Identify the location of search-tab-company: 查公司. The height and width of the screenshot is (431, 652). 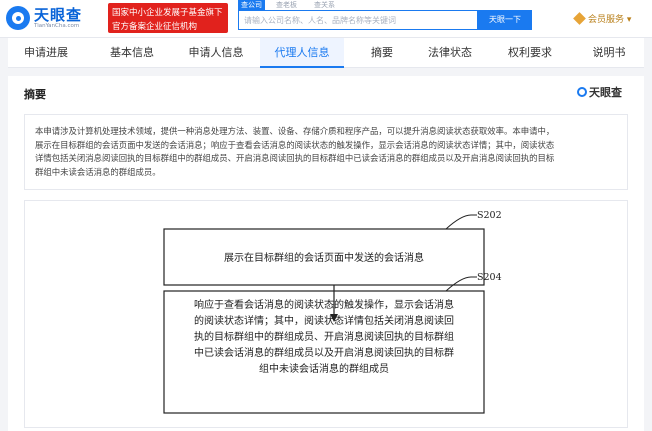
(251, 5).